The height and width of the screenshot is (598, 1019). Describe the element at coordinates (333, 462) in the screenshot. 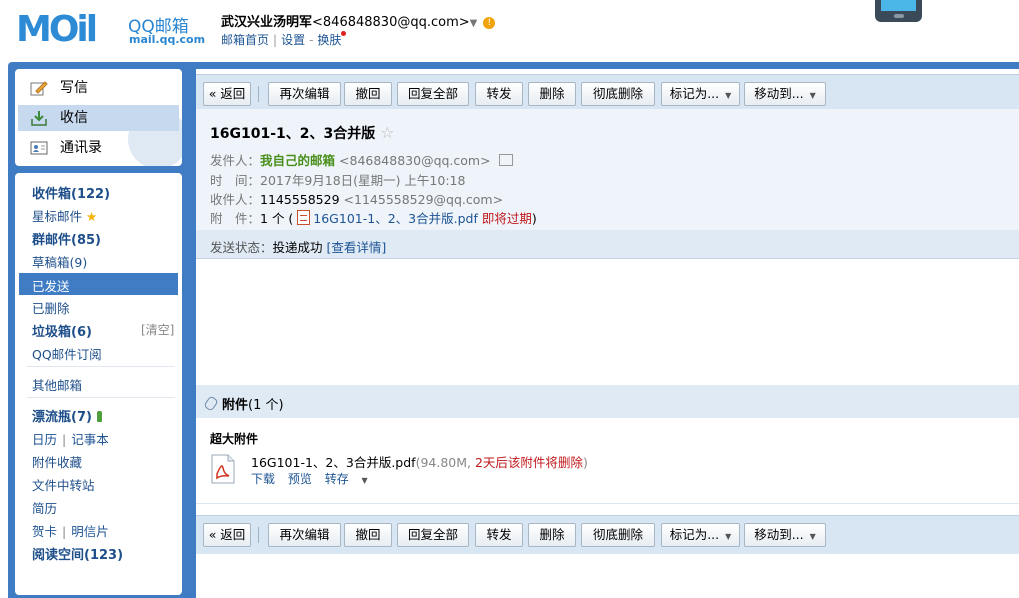

I see `attachment-file-name: 16G101-1、2、3合并版.pdf` at that location.